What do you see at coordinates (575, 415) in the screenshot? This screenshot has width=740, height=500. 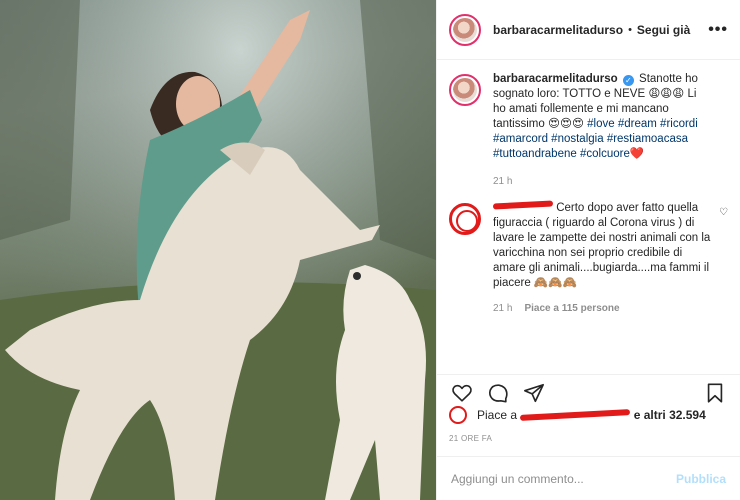 I see `redacted-liker-name` at bounding box center [575, 415].